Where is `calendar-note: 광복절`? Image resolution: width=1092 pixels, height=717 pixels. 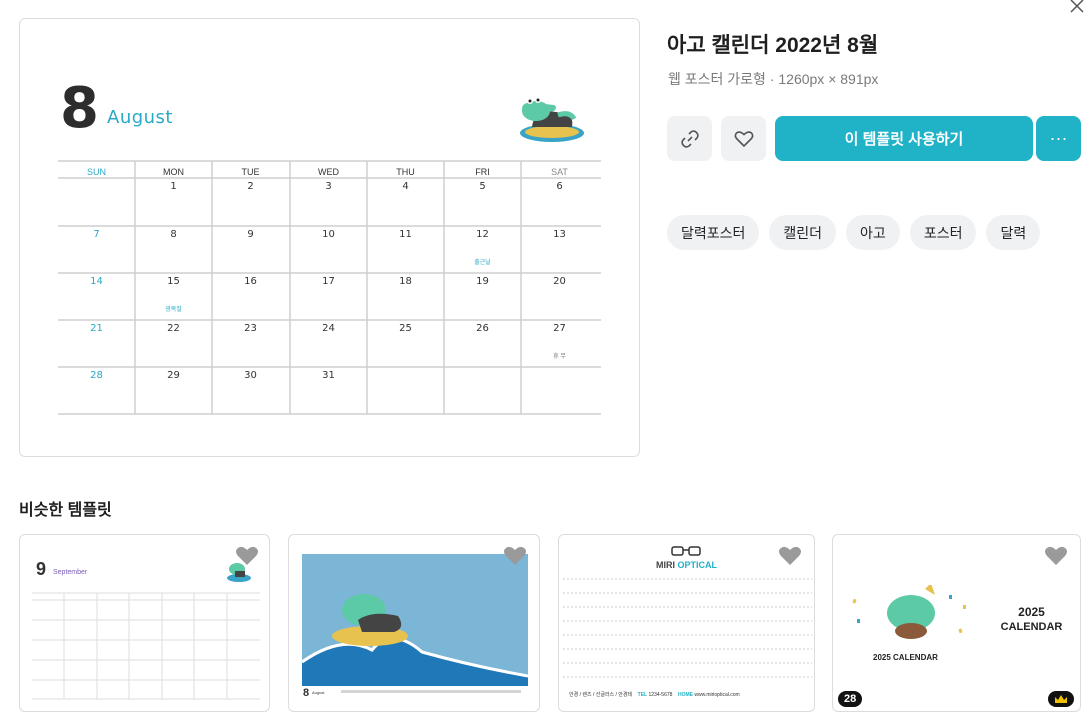
calendar-note: 광복절 is located at coordinates (173, 310).